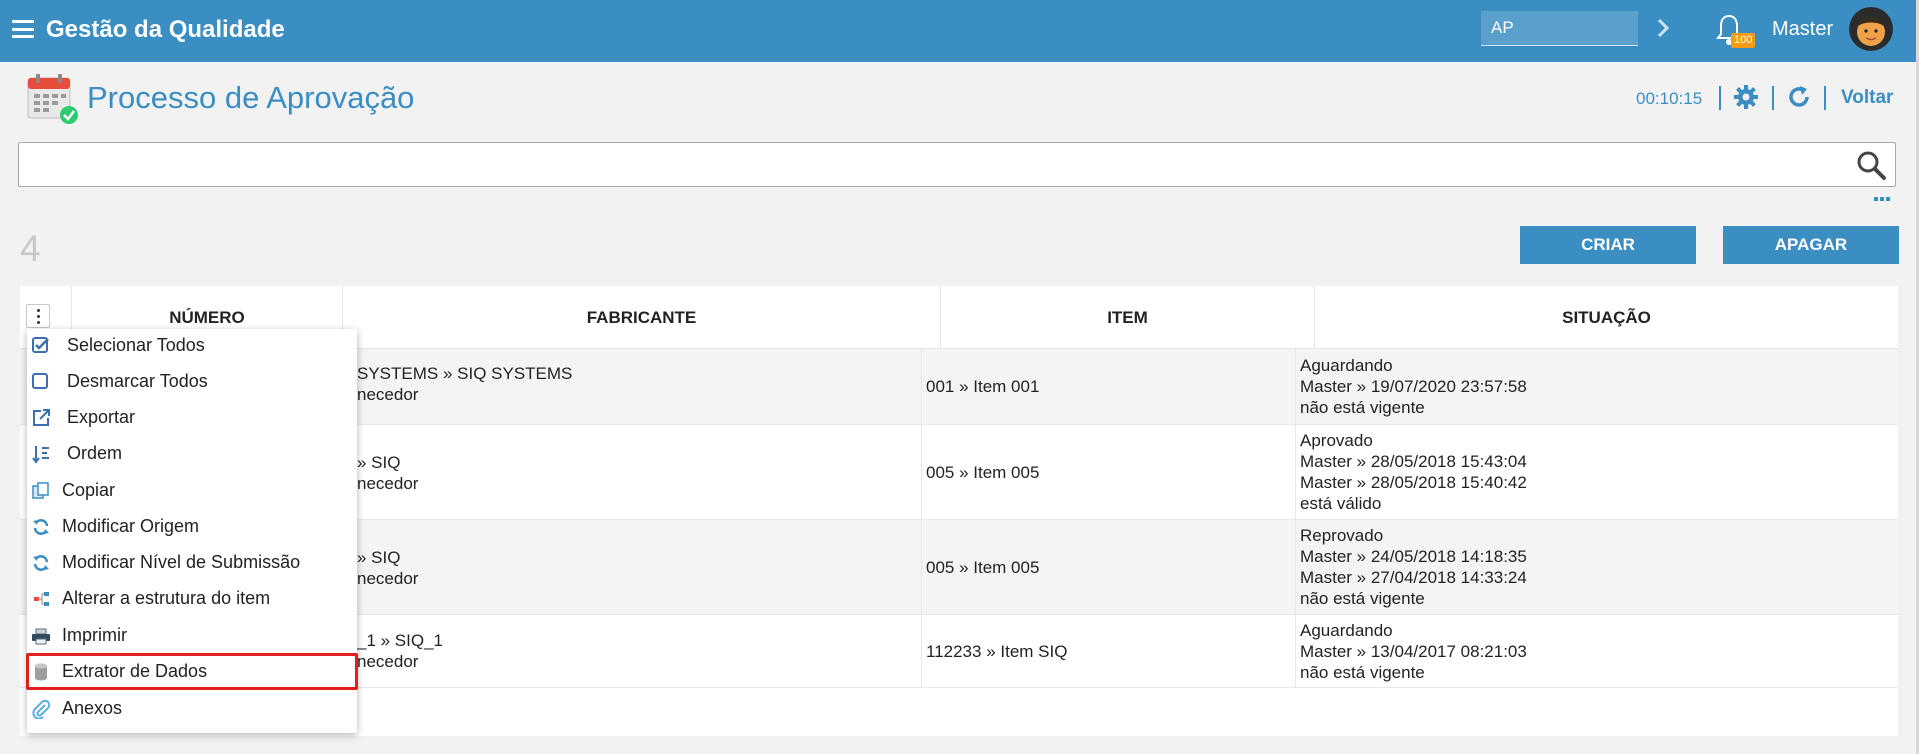  I want to click on menu-item-label: Alterar a estrutura do item, so click(166, 598).